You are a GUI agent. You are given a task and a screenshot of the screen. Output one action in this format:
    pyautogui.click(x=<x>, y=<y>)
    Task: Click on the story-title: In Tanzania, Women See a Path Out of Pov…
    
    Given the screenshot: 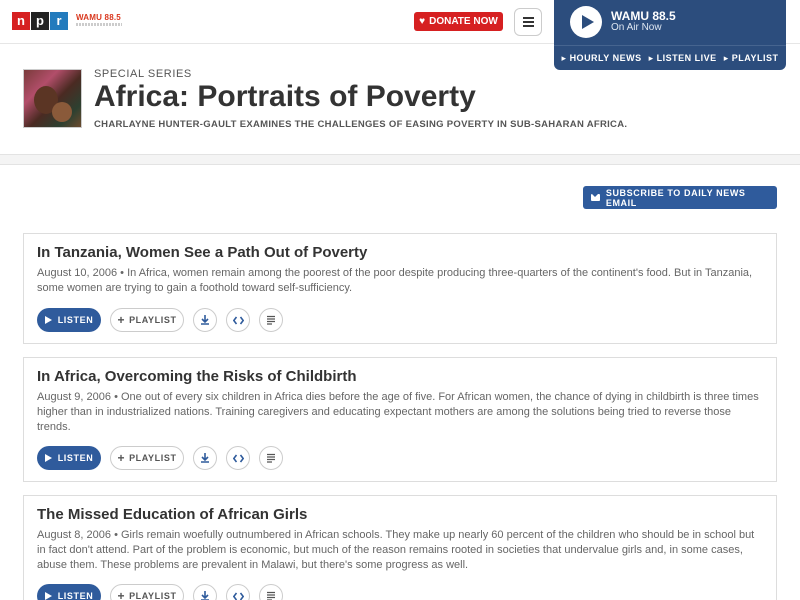 What is the action you would take?
    pyautogui.click(x=202, y=252)
    